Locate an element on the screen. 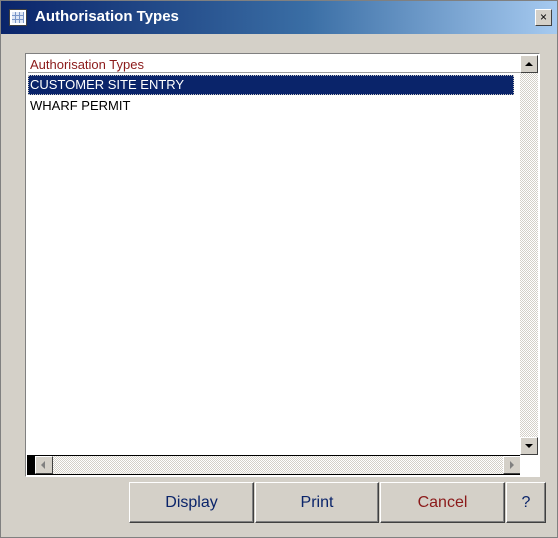  scroll-down-button is located at coordinates (529, 446).